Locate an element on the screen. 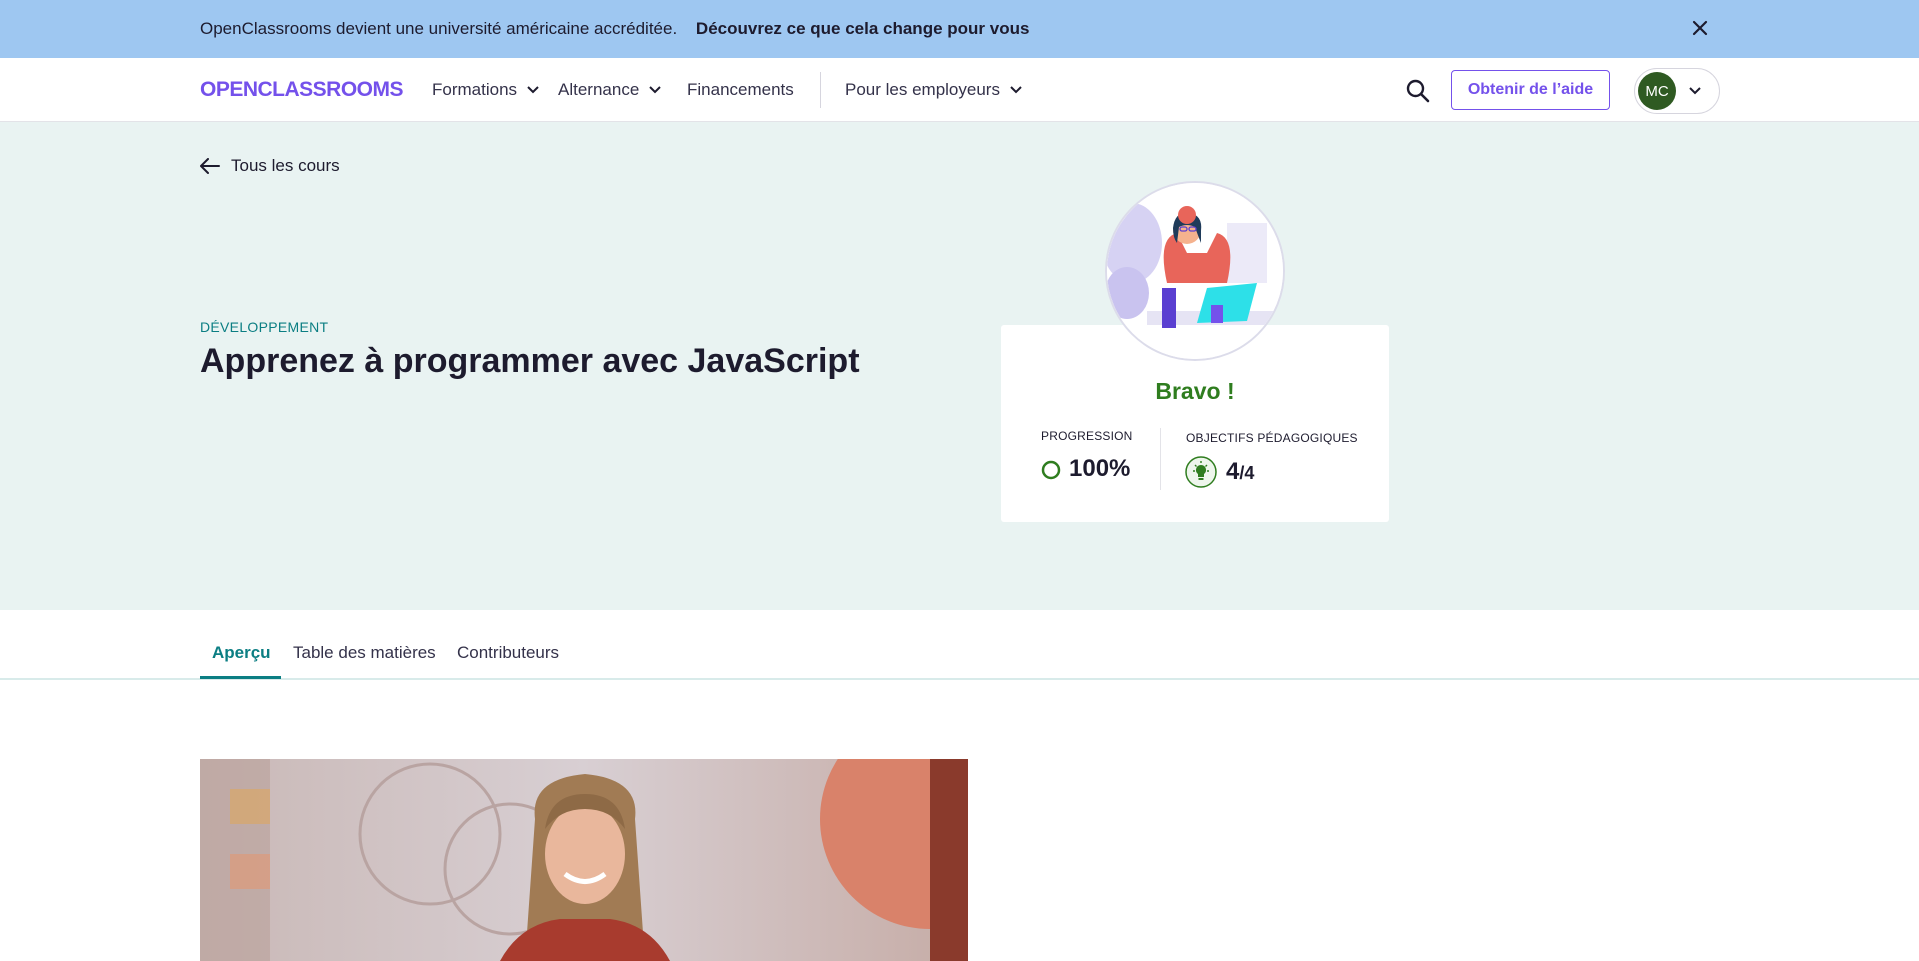 This screenshot has width=1919, height=961. nav-employeurs: Pour les employeurs is located at coordinates (933, 90).